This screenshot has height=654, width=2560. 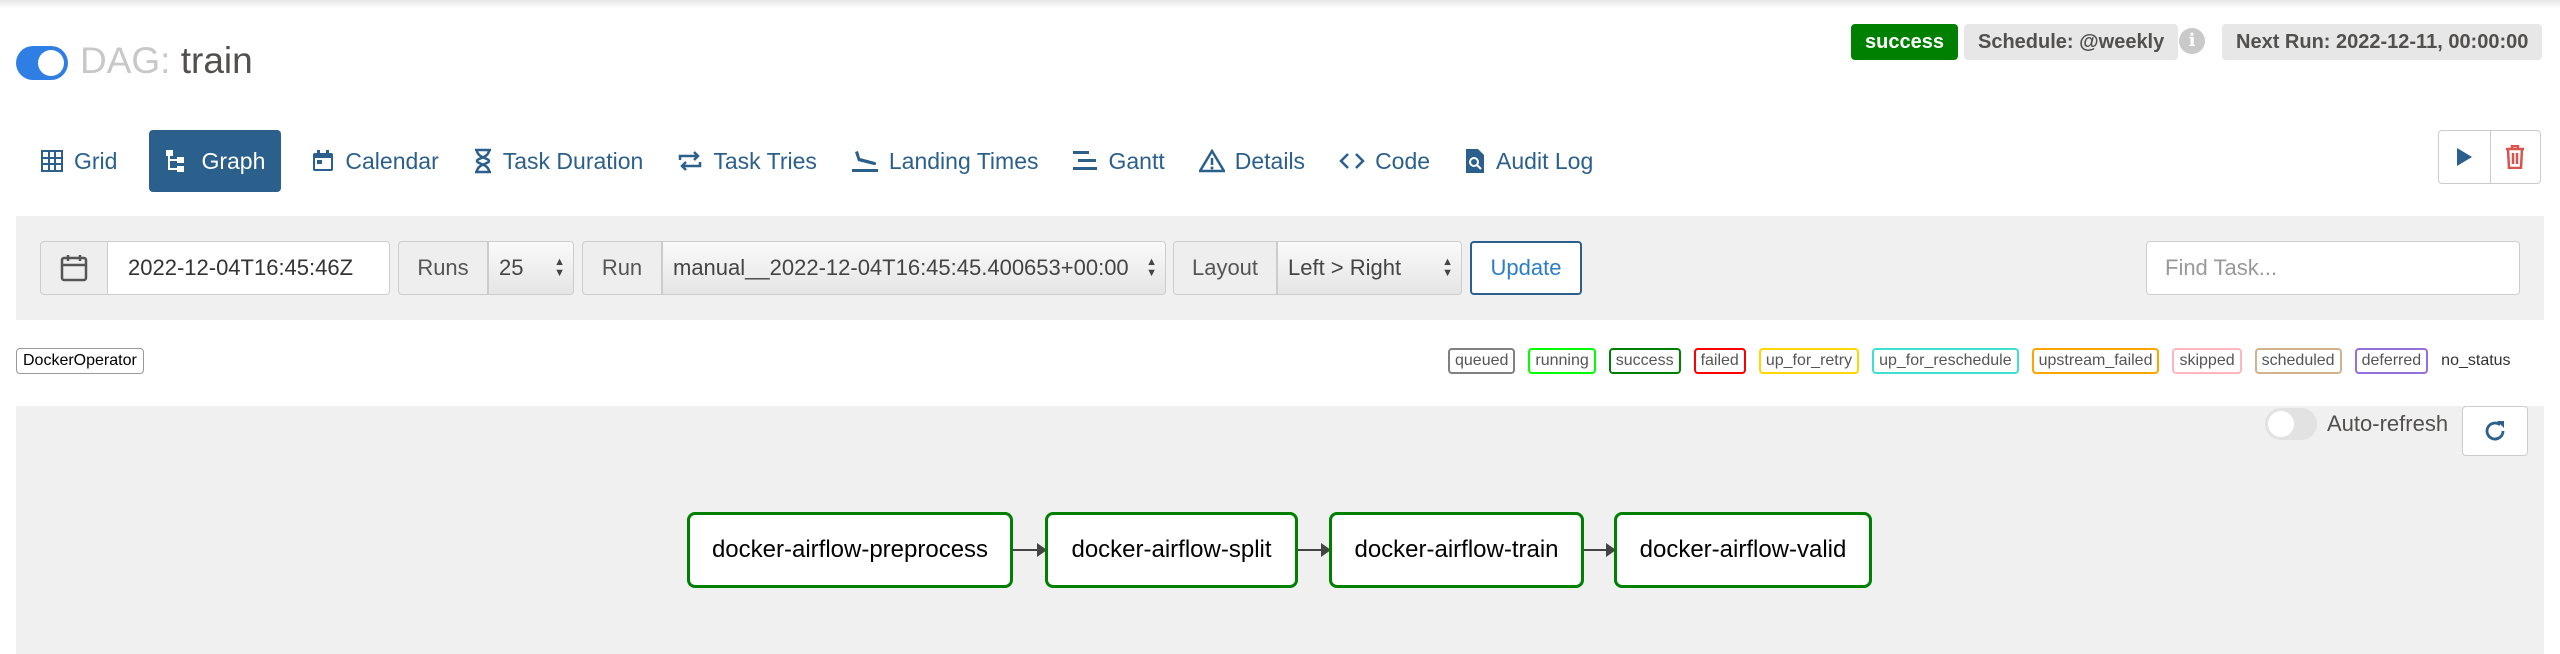 I want to click on operator-legend-docker: DockerOperator, so click(x=80, y=361).